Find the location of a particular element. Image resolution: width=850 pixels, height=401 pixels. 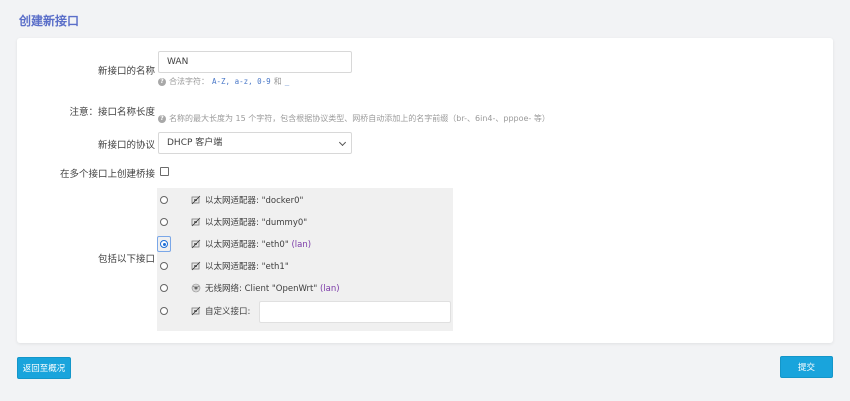

interface-option: 以太网适配器: "eth0" (lan) is located at coordinates (305, 244).